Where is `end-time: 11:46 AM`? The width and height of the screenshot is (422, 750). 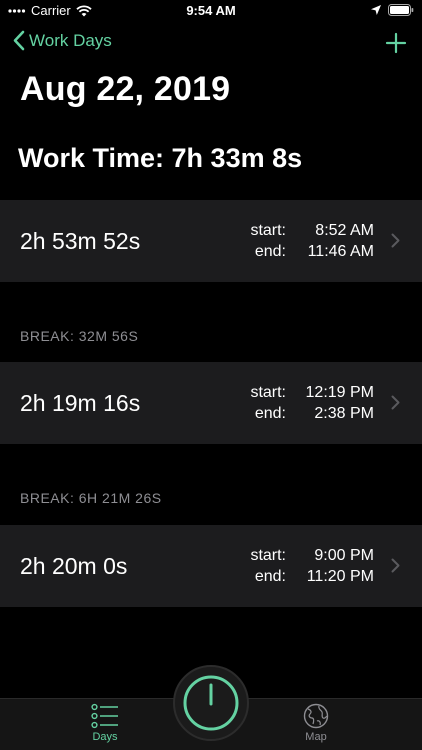 end-time: 11:46 AM is located at coordinates (340, 251).